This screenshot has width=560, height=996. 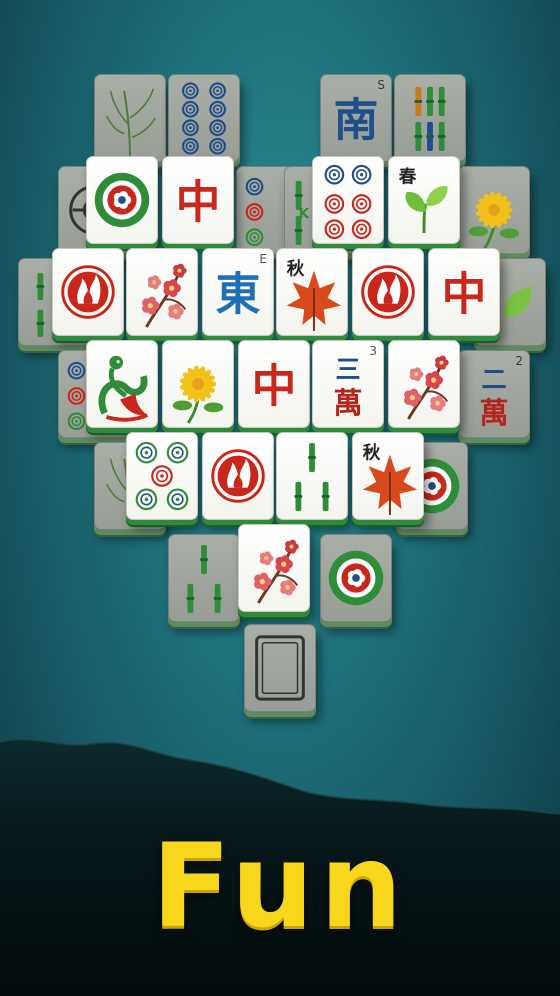 I want to click on dots-5-face-icon, so click(x=162, y=476).